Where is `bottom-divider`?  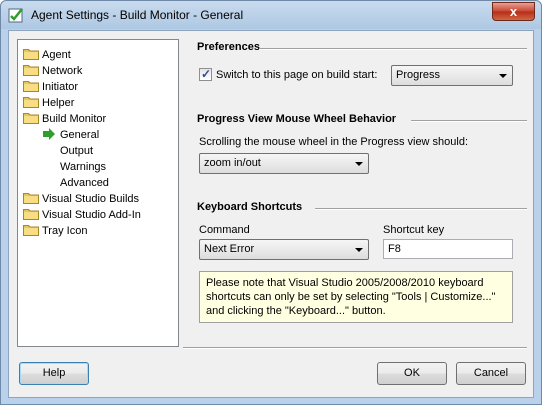 bottom-divider is located at coordinates (355, 348).